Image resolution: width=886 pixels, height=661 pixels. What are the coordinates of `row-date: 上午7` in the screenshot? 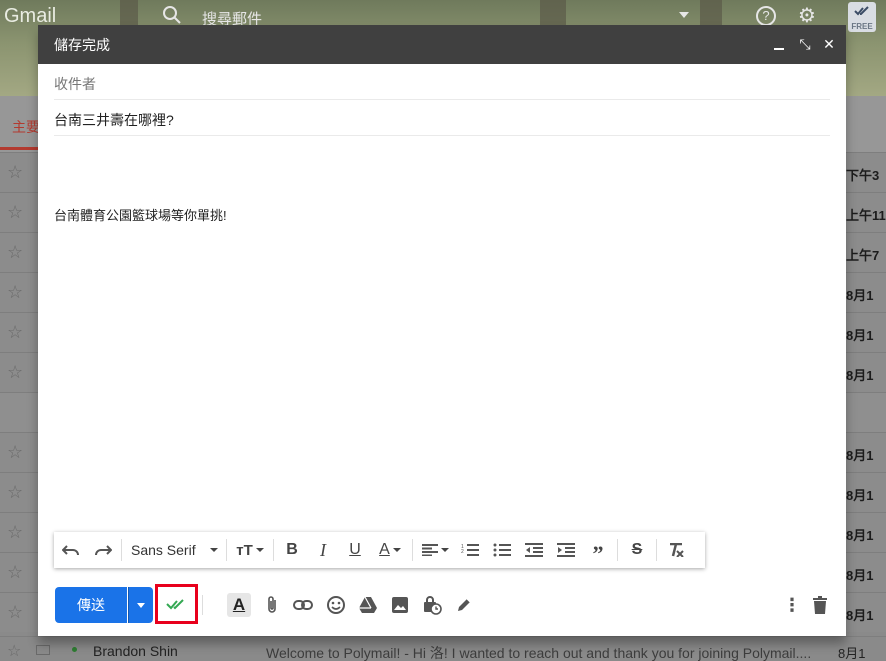 It's located at (863, 255).